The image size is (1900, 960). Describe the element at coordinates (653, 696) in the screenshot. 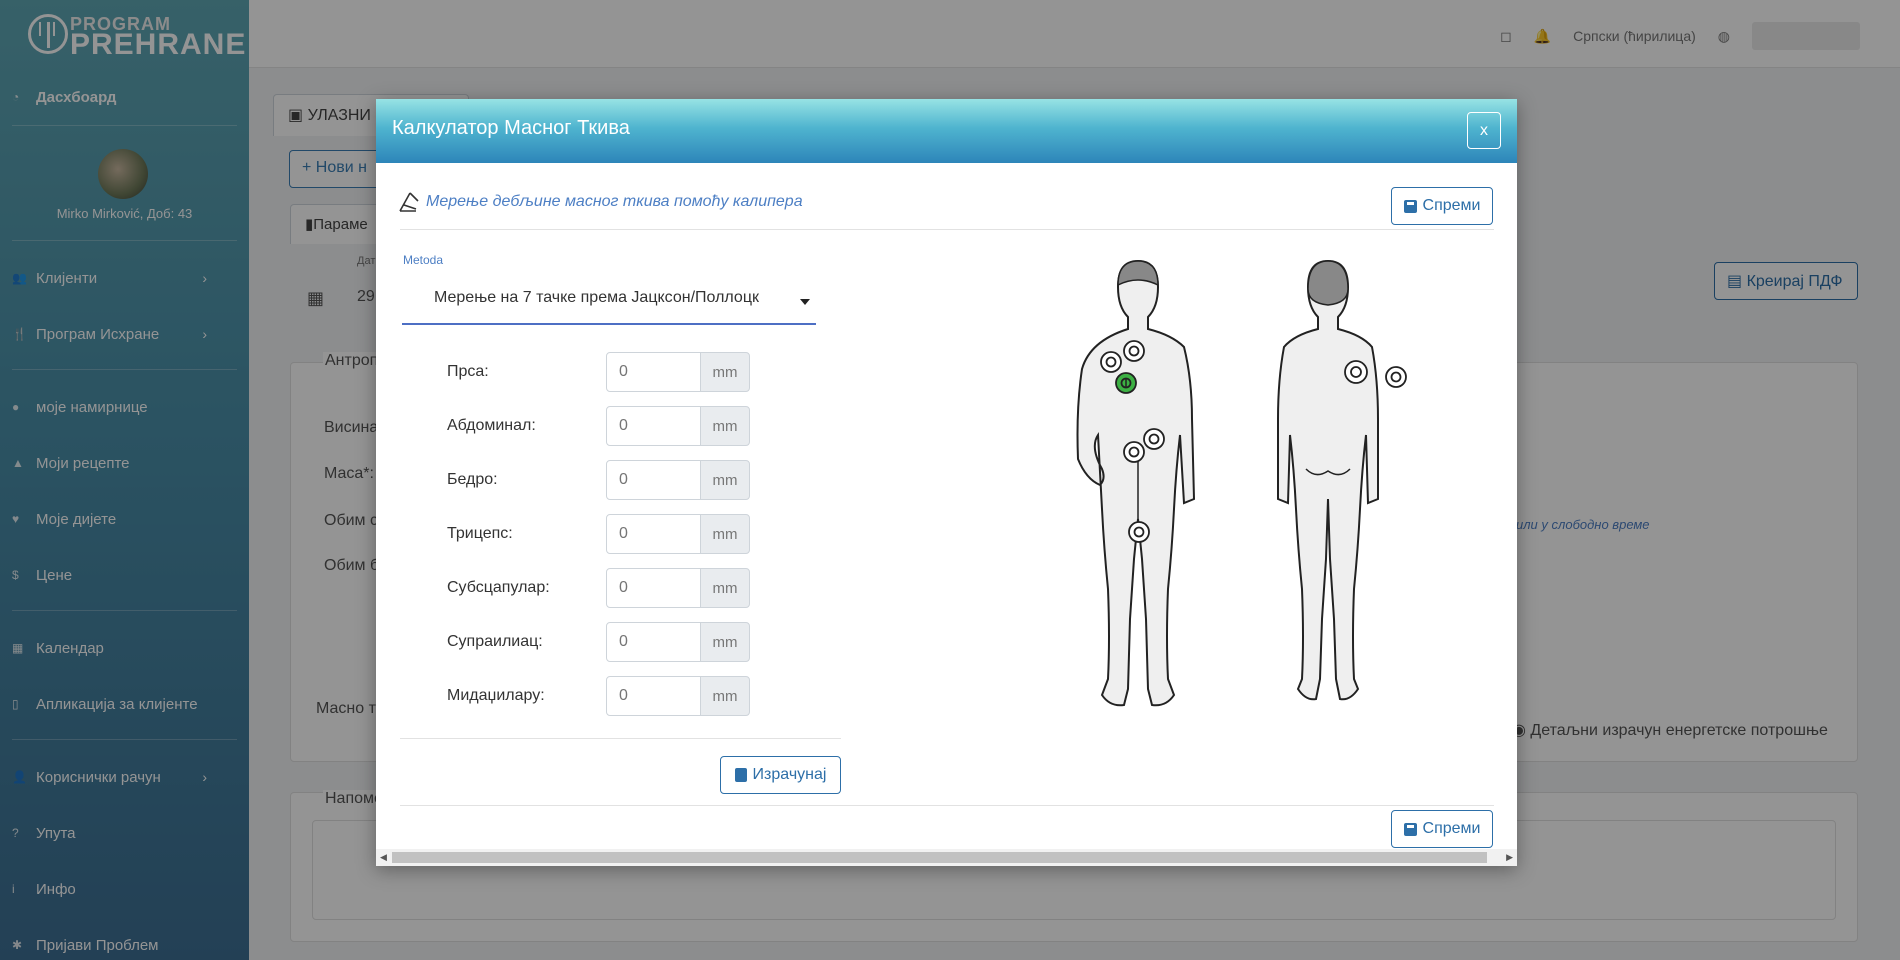

I see `midaxillary-input` at that location.